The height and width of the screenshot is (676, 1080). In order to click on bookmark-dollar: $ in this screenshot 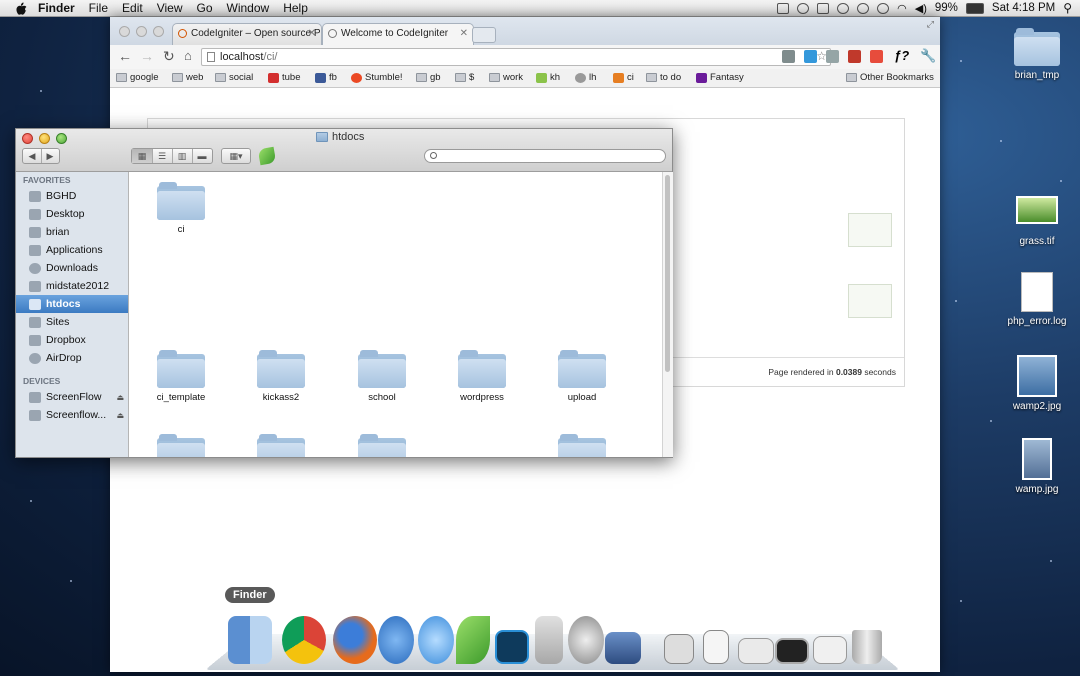, I will do `click(464, 77)`.